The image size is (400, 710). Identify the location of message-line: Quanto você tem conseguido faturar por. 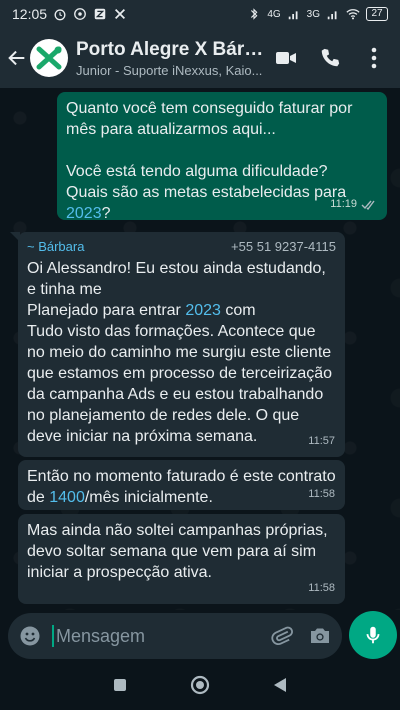
(209, 108).